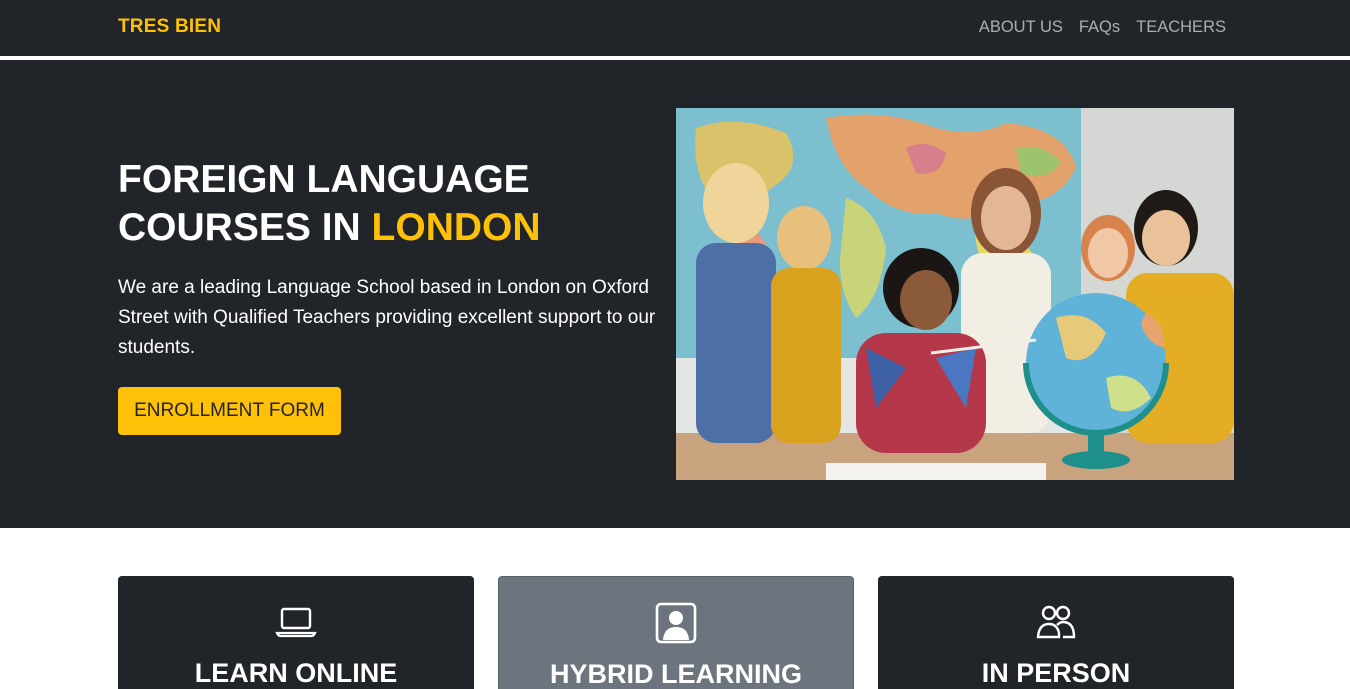  I want to click on nav-link-faqs: FAQs, so click(1099, 27).